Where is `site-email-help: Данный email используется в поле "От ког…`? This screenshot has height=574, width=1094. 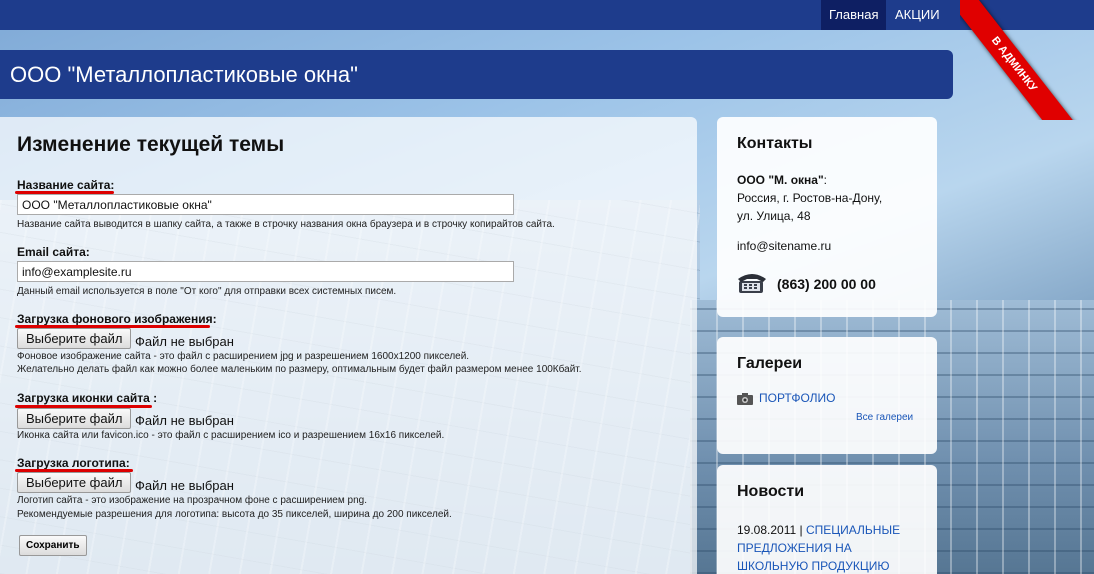
site-email-help: Данный email используется в поле "От ког… is located at coordinates (207, 291).